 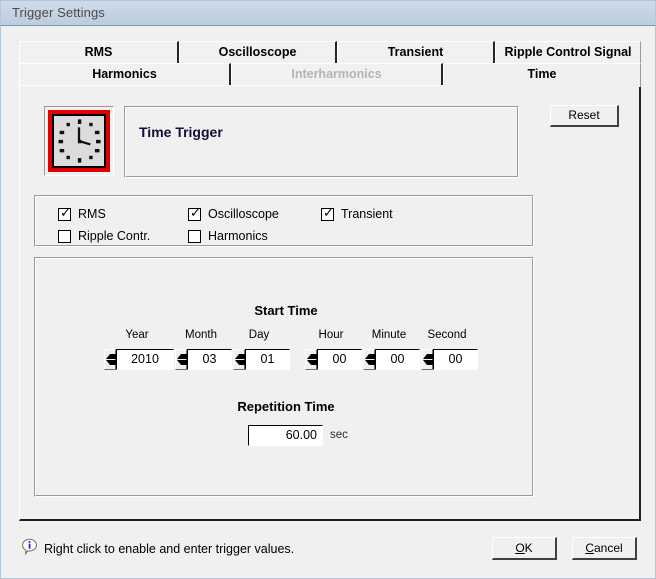 What do you see at coordinates (447, 335) in the screenshot?
I see `label-second: Second` at bounding box center [447, 335].